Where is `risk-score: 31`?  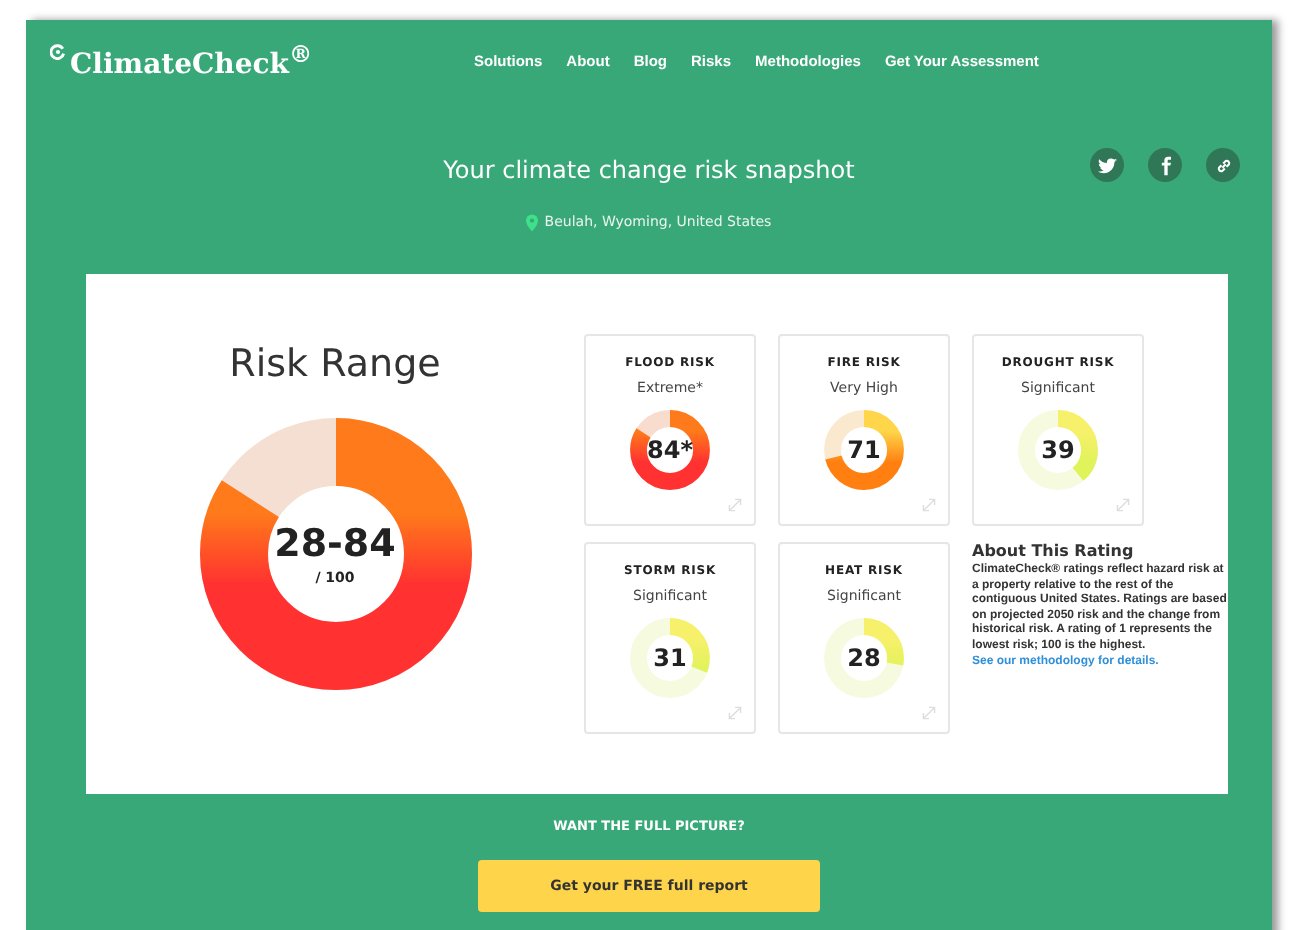
risk-score: 31 is located at coordinates (670, 658).